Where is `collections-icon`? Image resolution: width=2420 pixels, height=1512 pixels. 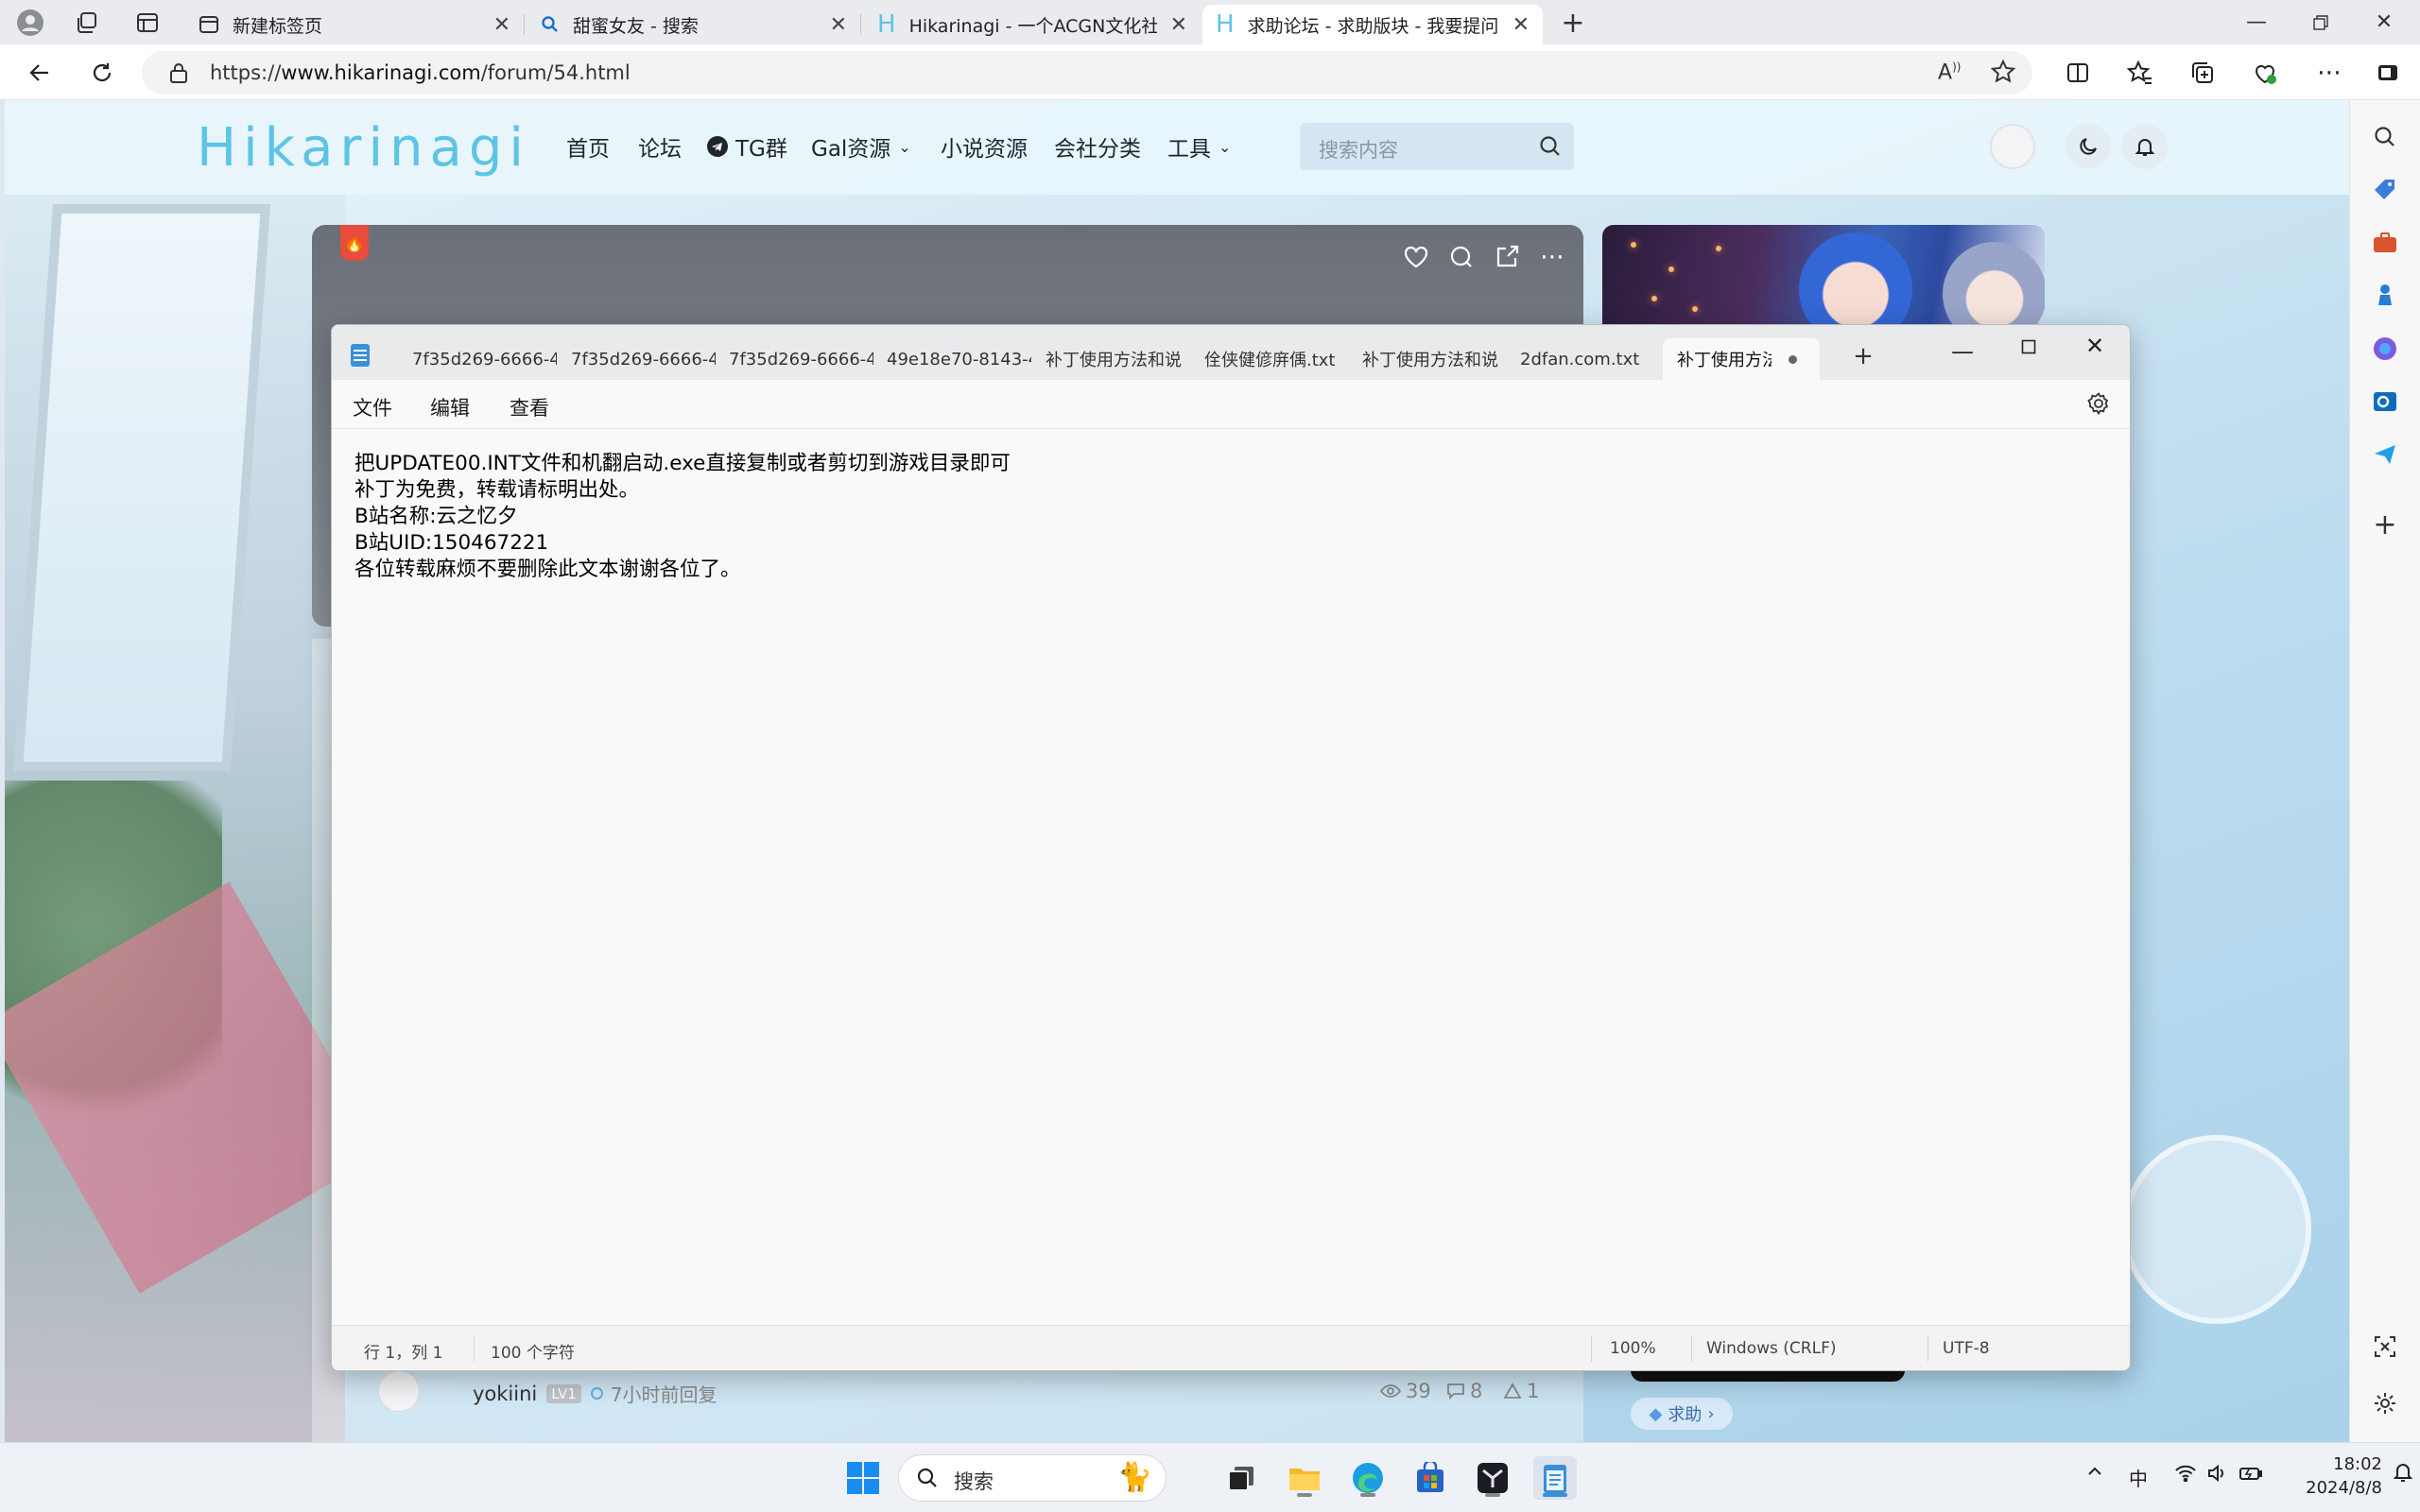
collections-icon is located at coordinates (2202, 73).